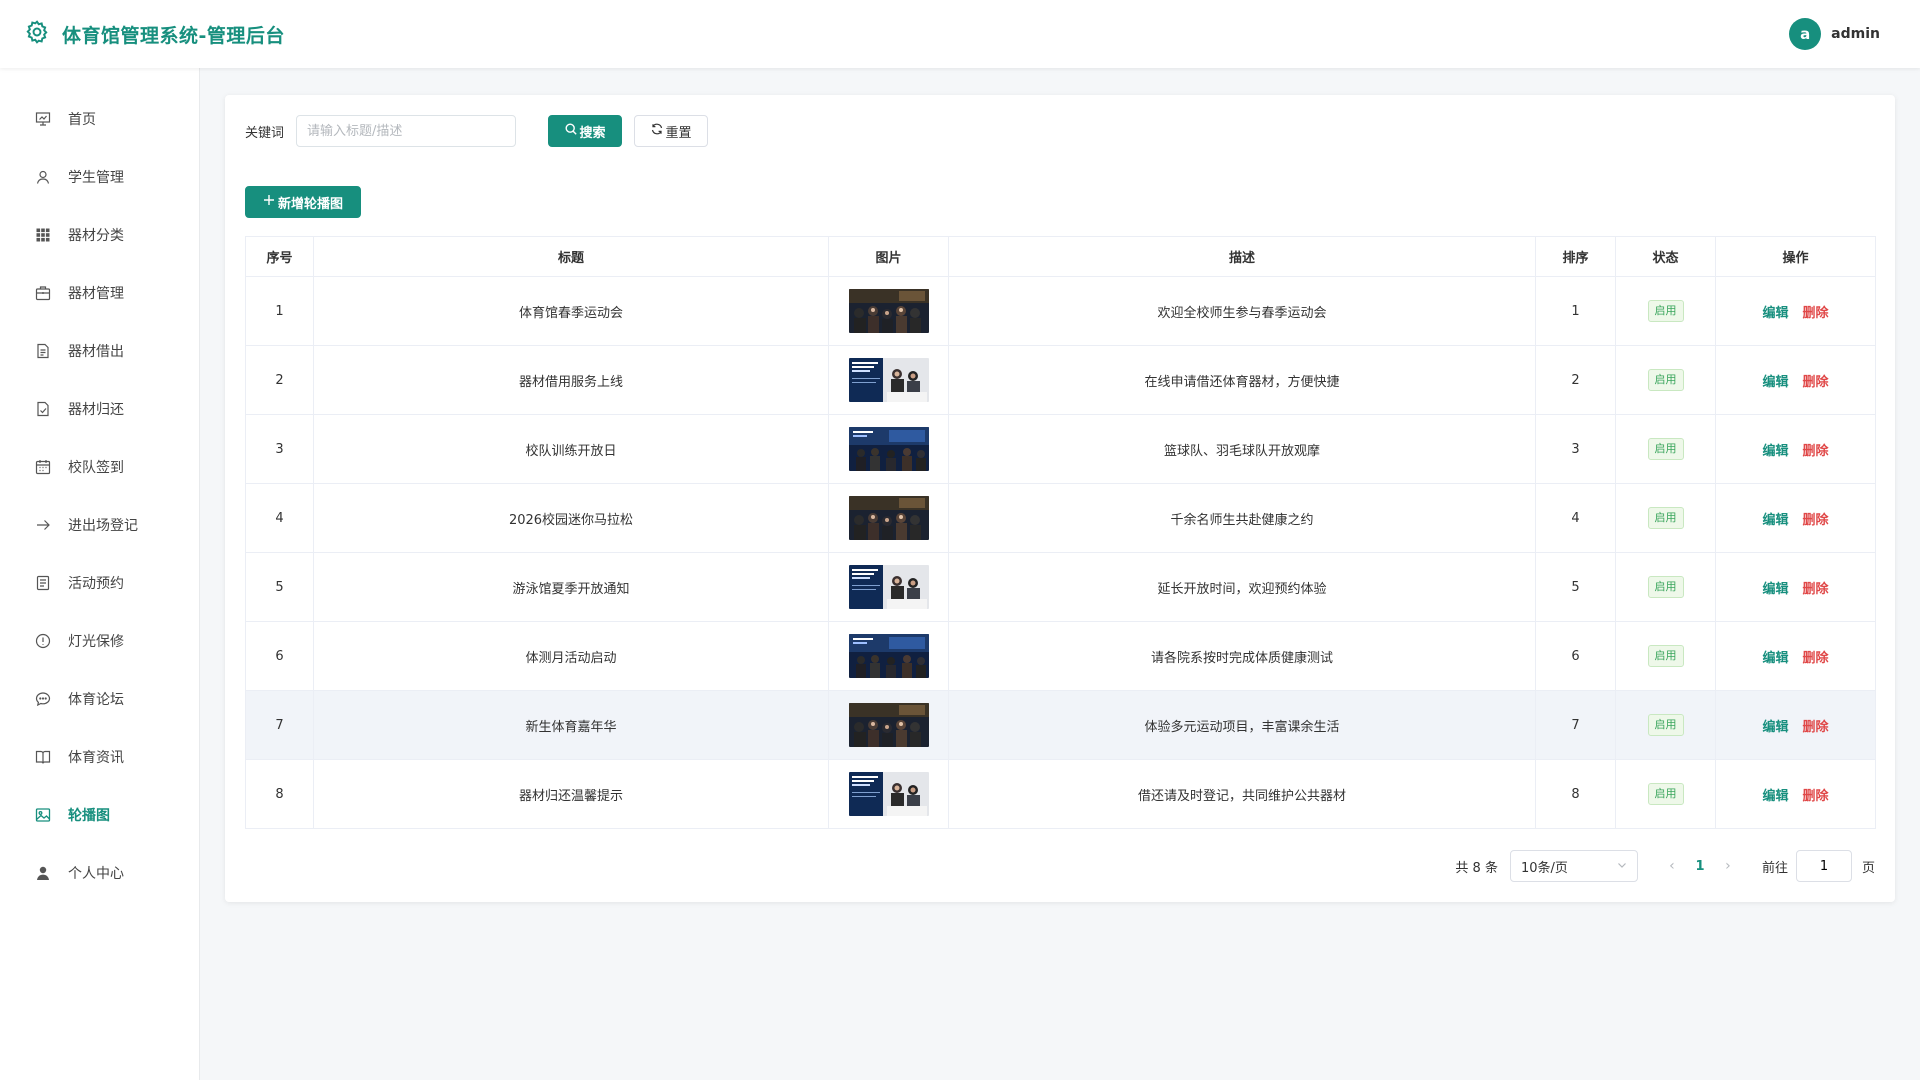 The width and height of the screenshot is (1920, 1080). What do you see at coordinates (99, 699) in the screenshot?
I see `sidebar-item-11: 体育论坛` at bounding box center [99, 699].